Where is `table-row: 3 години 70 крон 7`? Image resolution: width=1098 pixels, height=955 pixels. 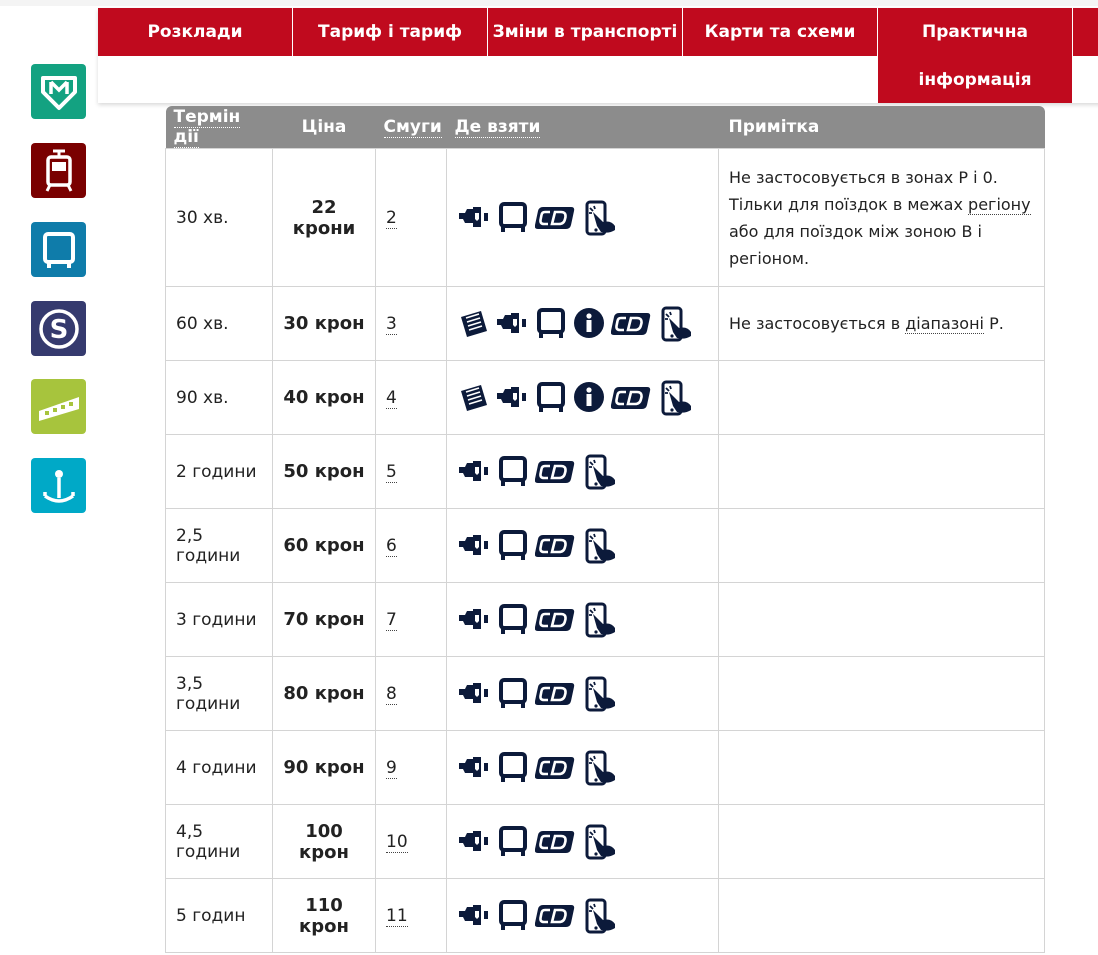
table-row: 3 години 70 крон 7 is located at coordinates (605, 619).